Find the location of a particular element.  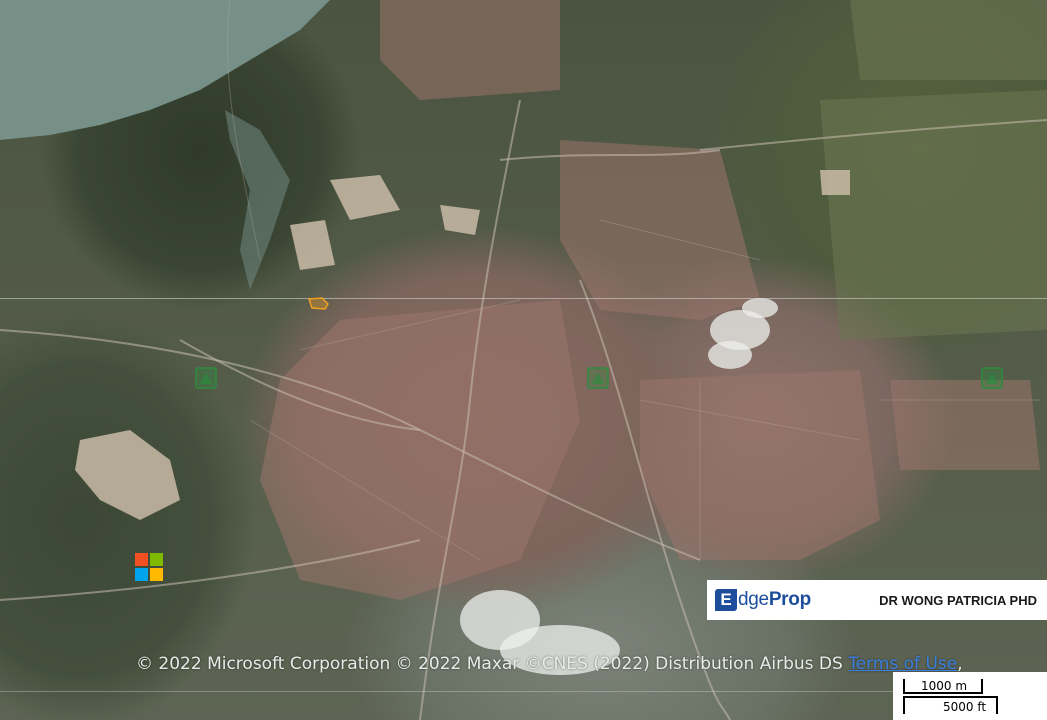

edgeprop-logo-text: dgeProp is located at coordinates (774, 600).